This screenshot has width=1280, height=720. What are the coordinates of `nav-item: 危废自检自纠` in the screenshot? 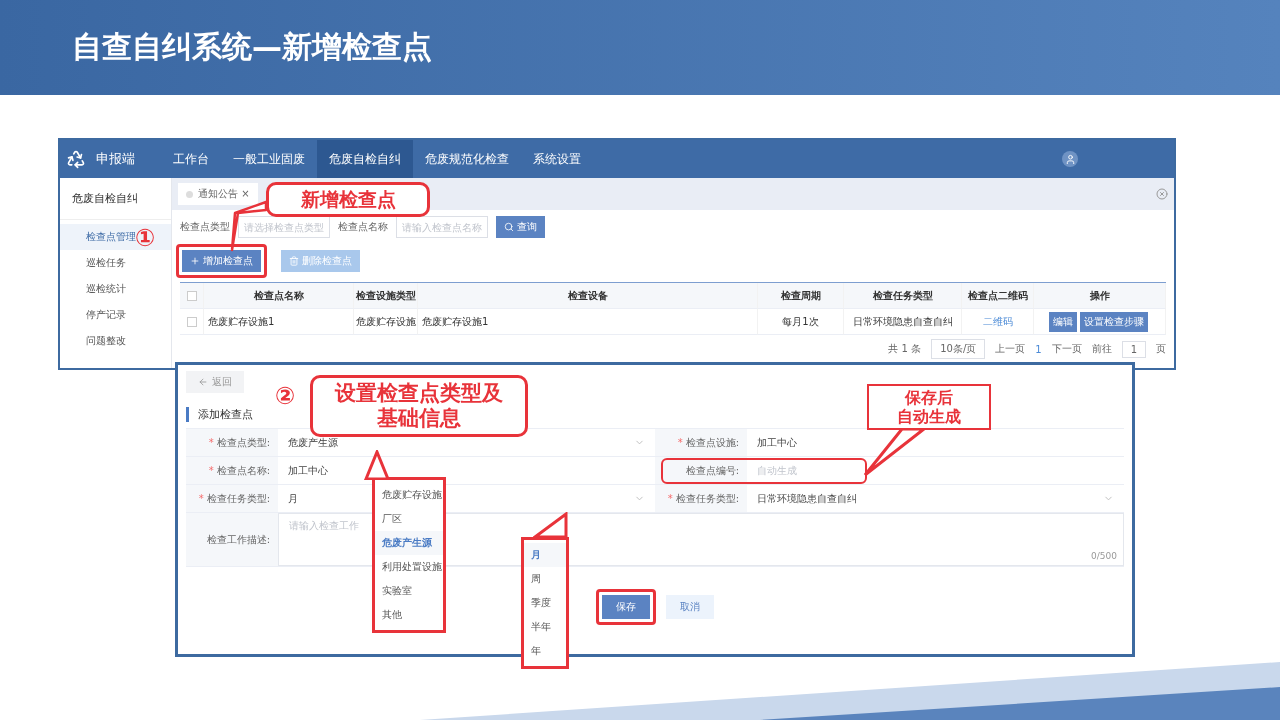 It's located at (365, 159).